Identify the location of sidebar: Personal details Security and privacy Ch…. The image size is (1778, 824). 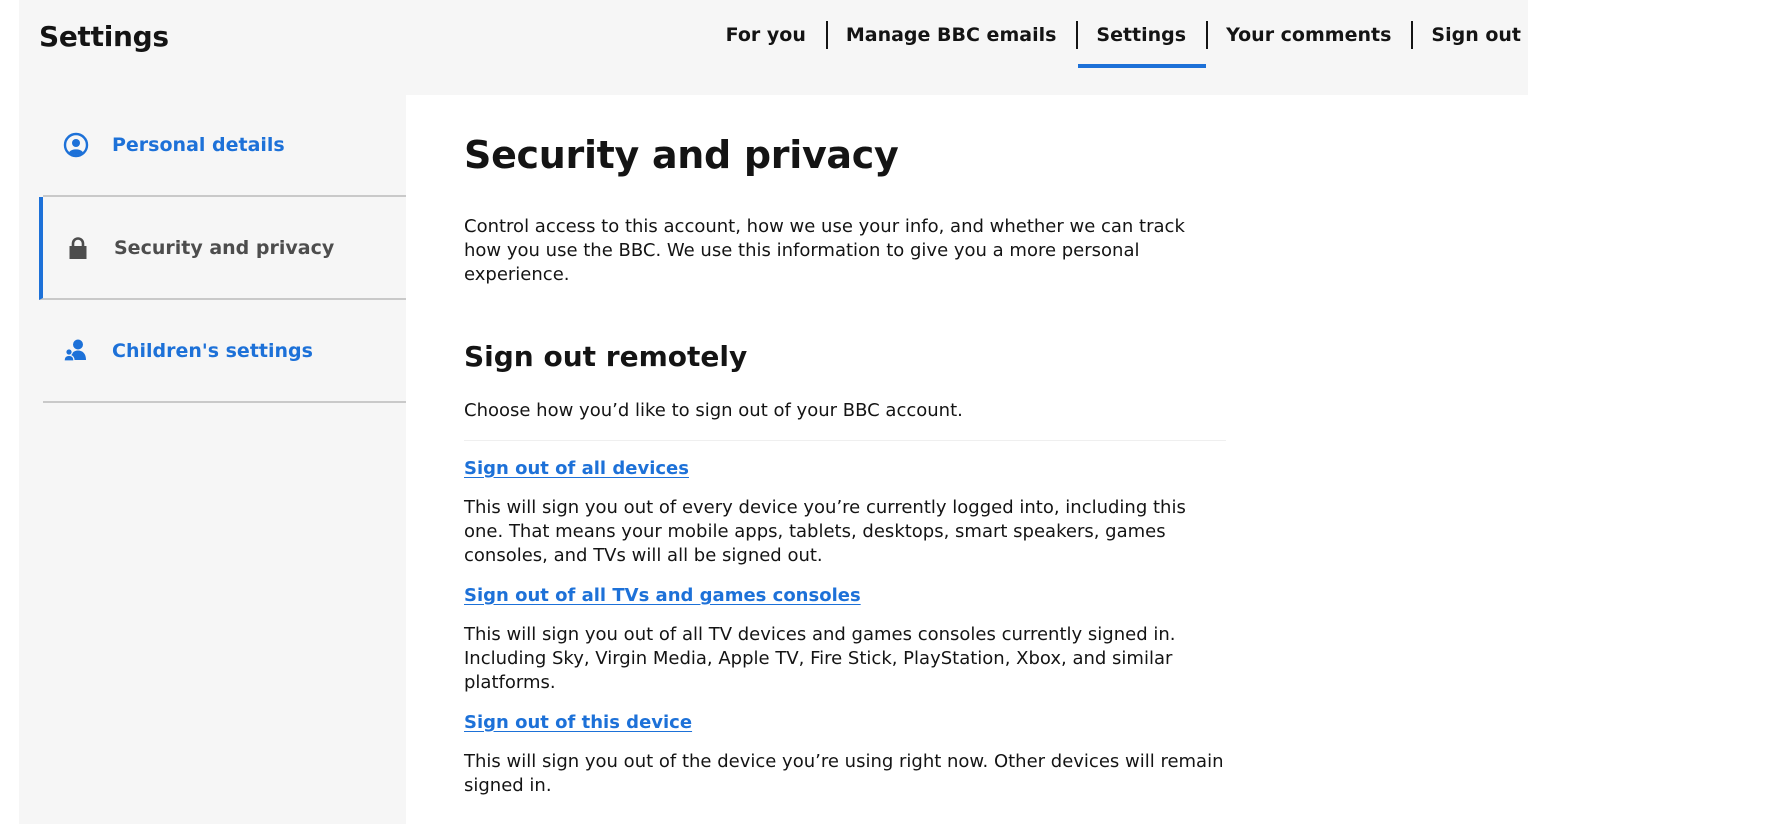
(222, 249).